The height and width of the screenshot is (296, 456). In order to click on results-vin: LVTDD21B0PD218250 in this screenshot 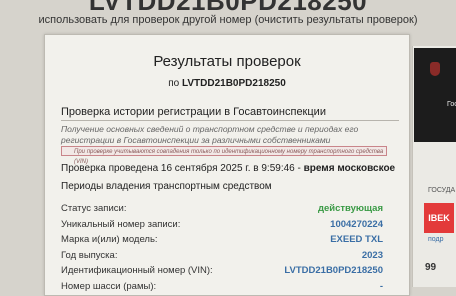, I will do `click(234, 83)`.